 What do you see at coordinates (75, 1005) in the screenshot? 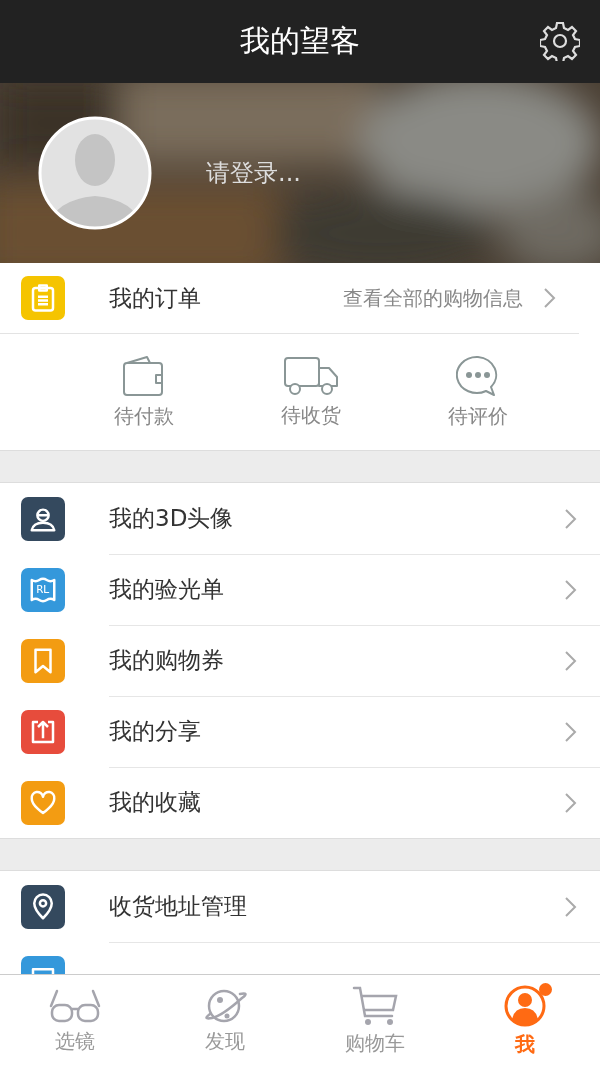
I see `glasses-icon` at bounding box center [75, 1005].